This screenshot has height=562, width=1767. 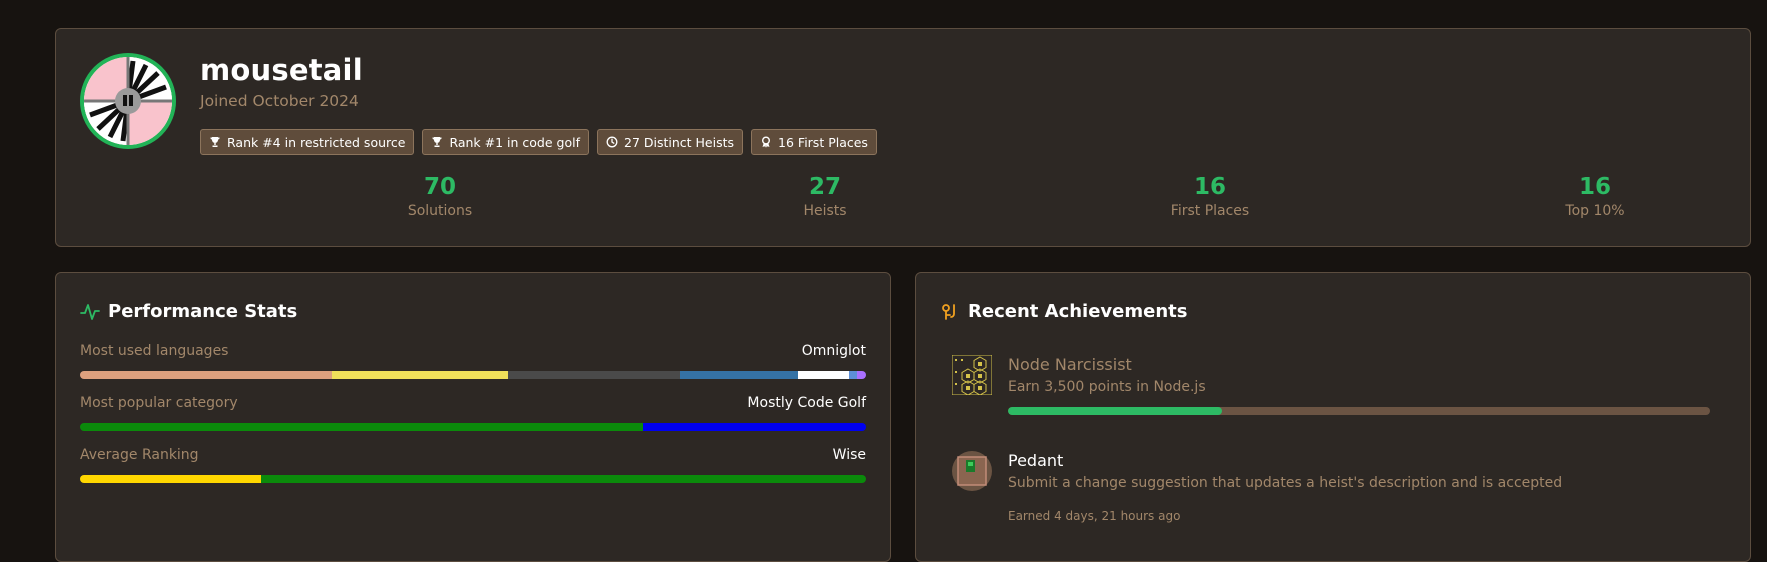 What do you see at coordinates (473, 465) in the screenshot?
I see `stat-row-ranking: Average Ranking Wise` at bounding box center [473, 465].